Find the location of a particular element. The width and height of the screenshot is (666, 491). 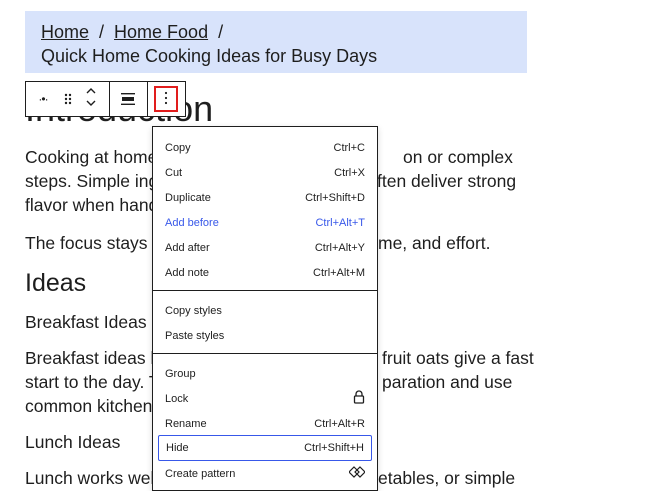

menu-item-label: Group is located at coordinates (180, 373).